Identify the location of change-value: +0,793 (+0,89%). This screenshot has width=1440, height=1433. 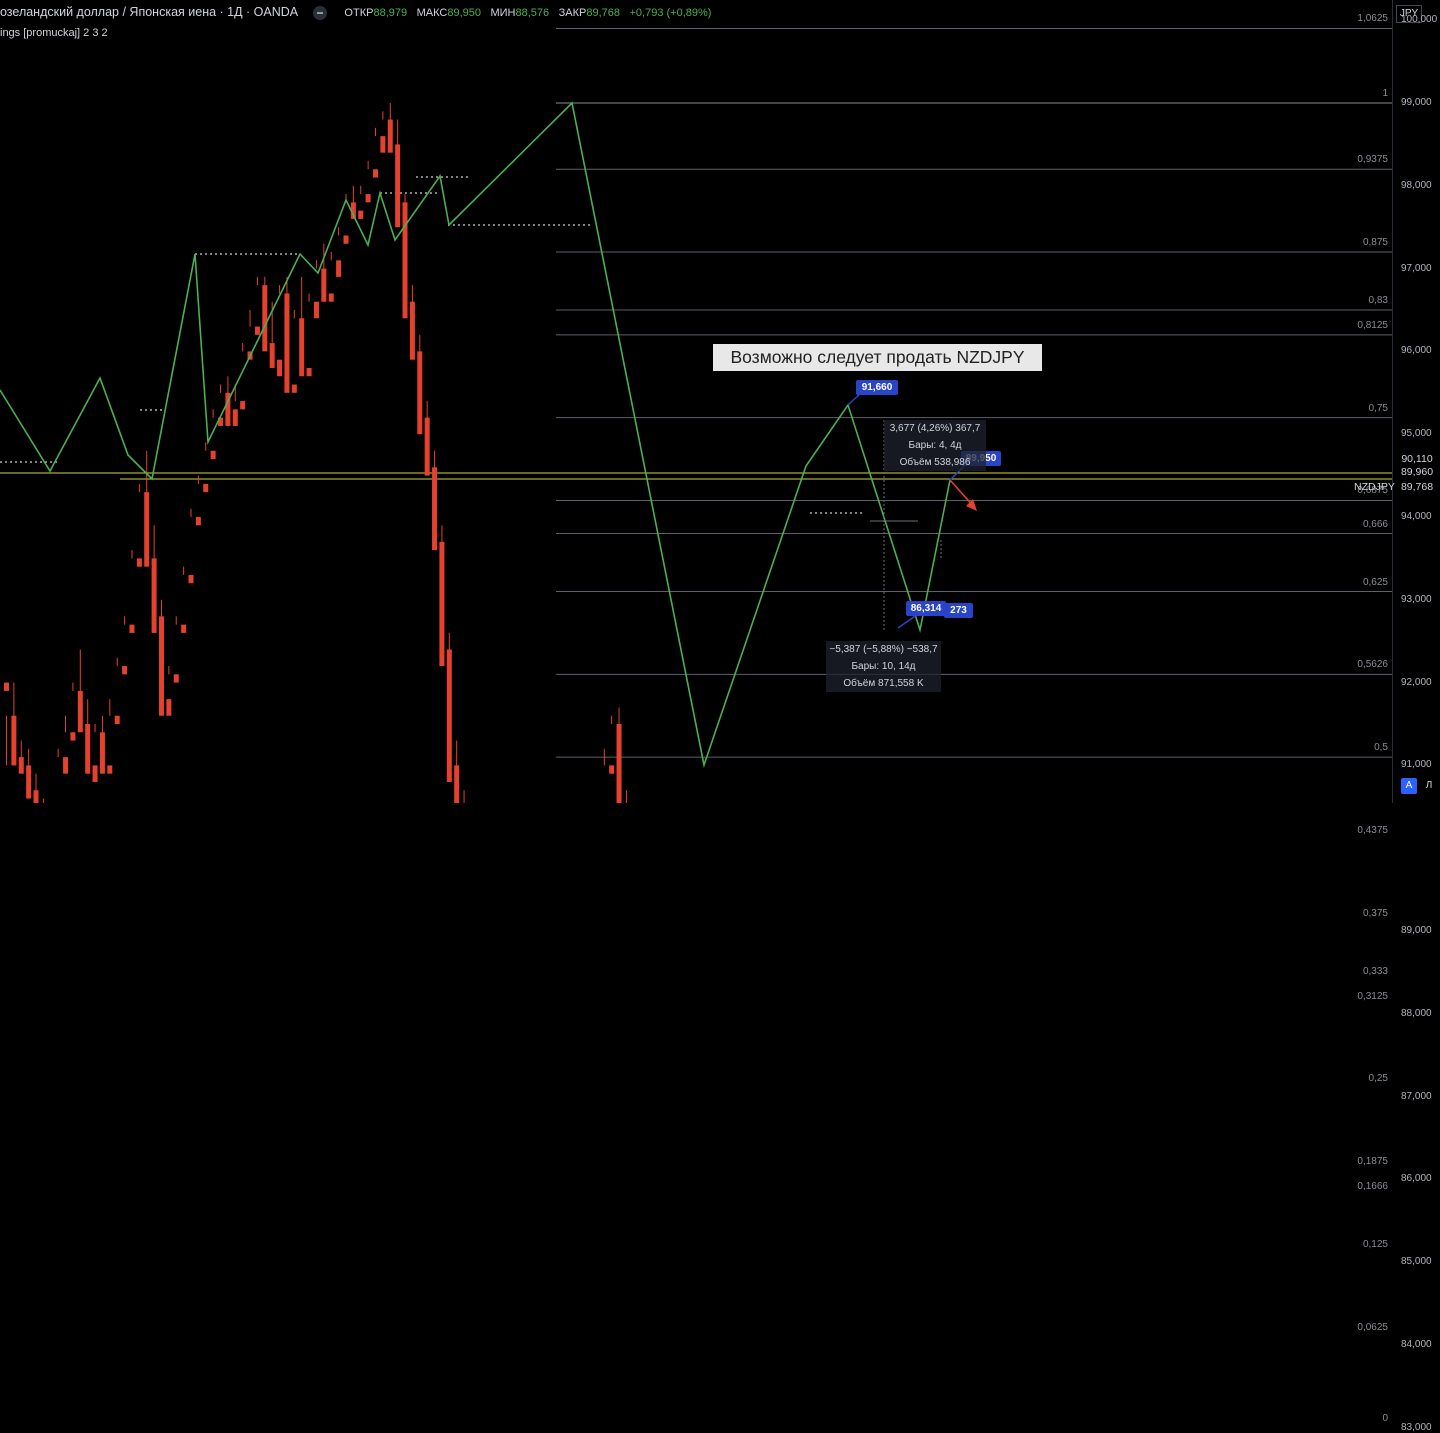
(670, 13).